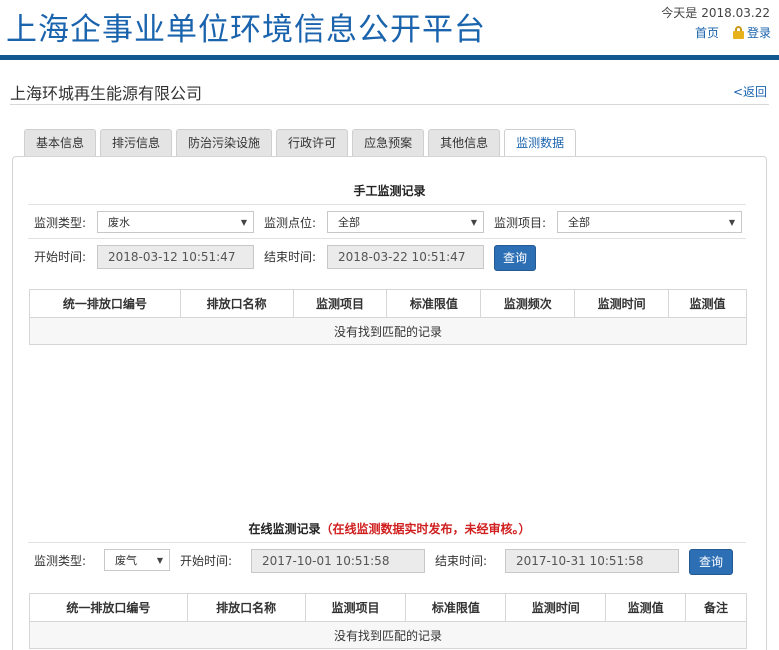 The width and height of the screenshot is (779, 650). I want to click on manual-item-select: 全部 ▼, so click(649, 222).